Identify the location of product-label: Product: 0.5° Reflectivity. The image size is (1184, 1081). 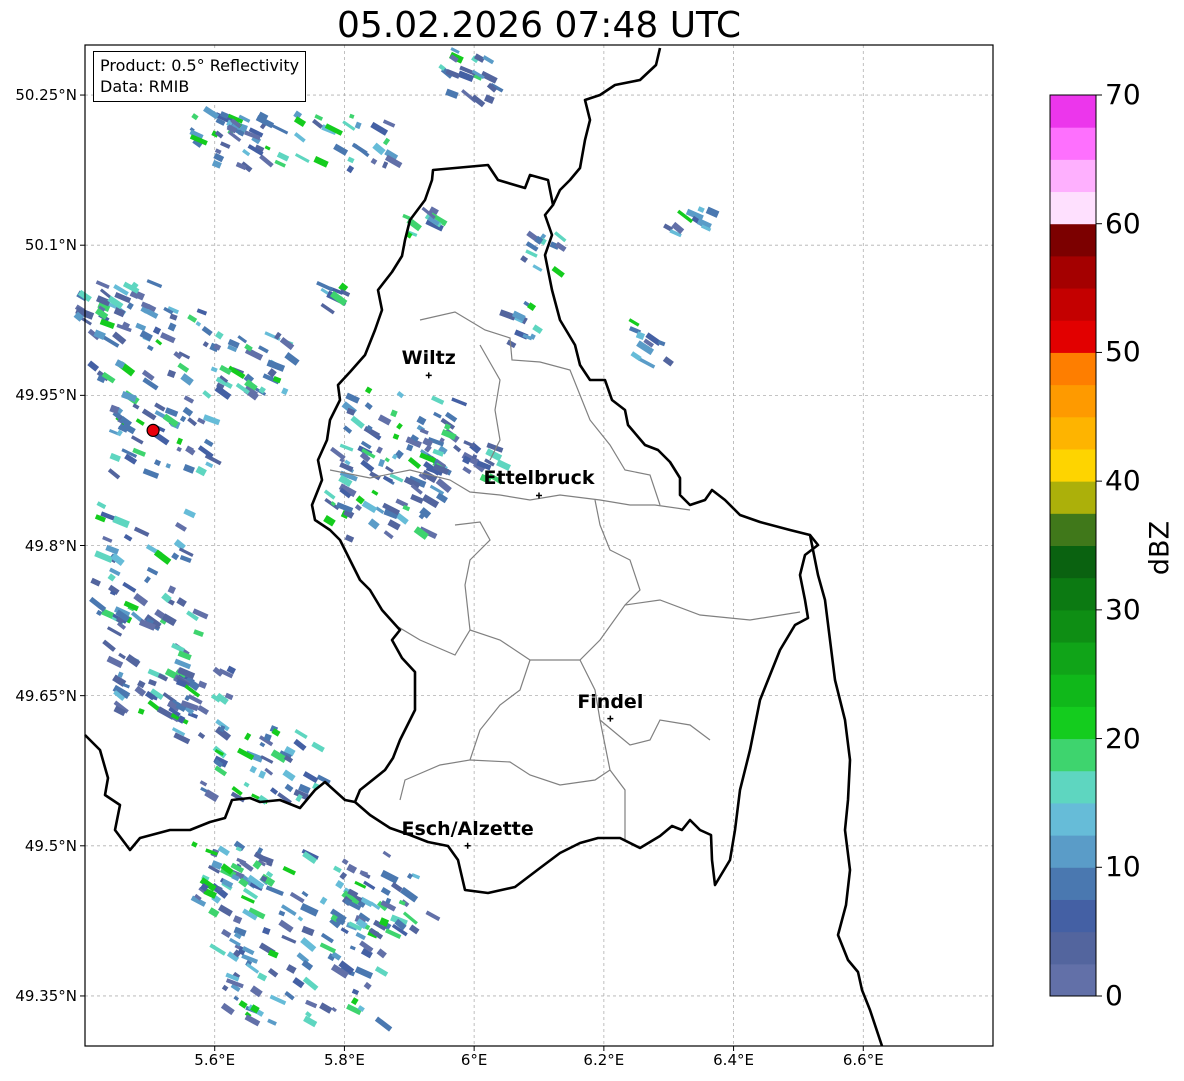
(200, 65).